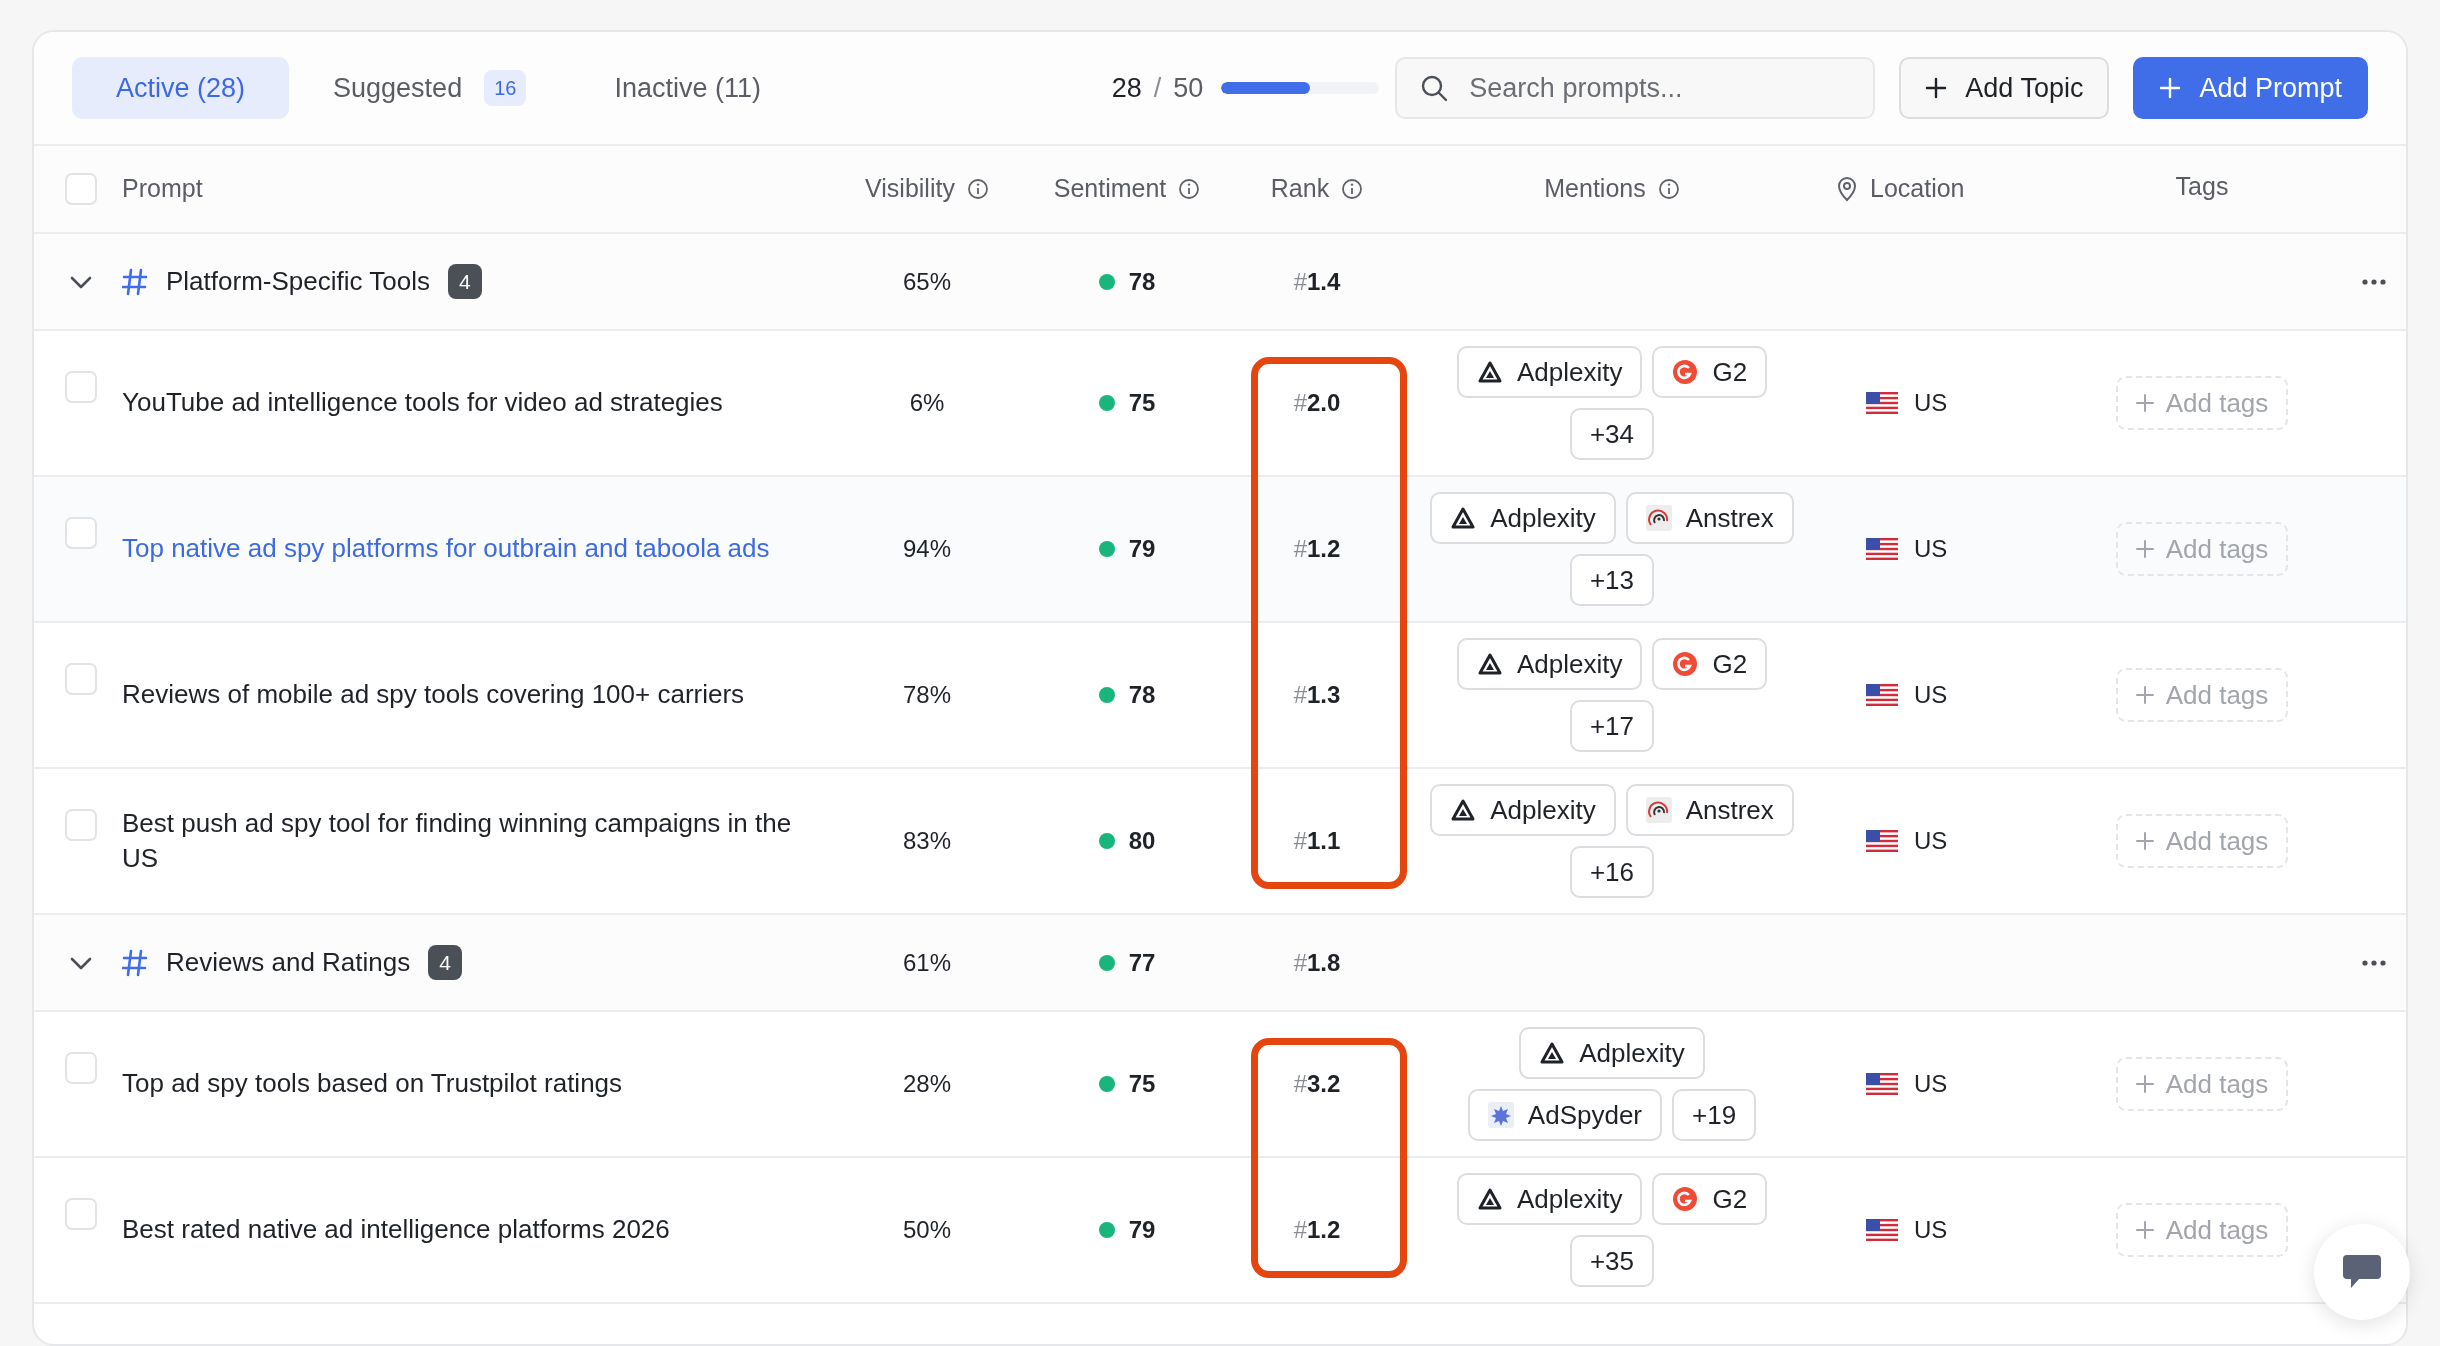  Describe the element at coordinates (288, 962) in the screenshot. I see `topic-name: Reviews and Ratings` at that location.